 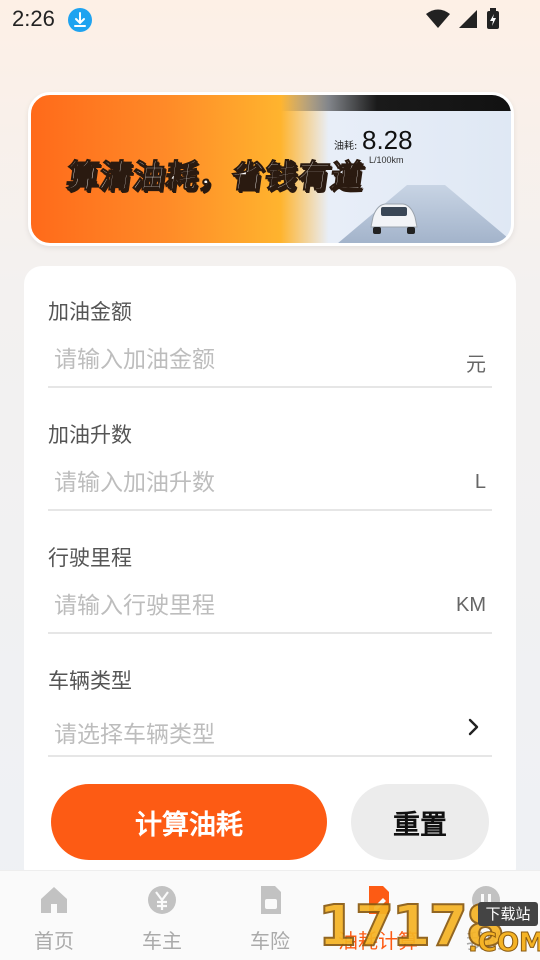 What do you see at coordinates (271, 900) in the screenshot?
I see `insurance-doc-icon` at bounding box center [271, 900].